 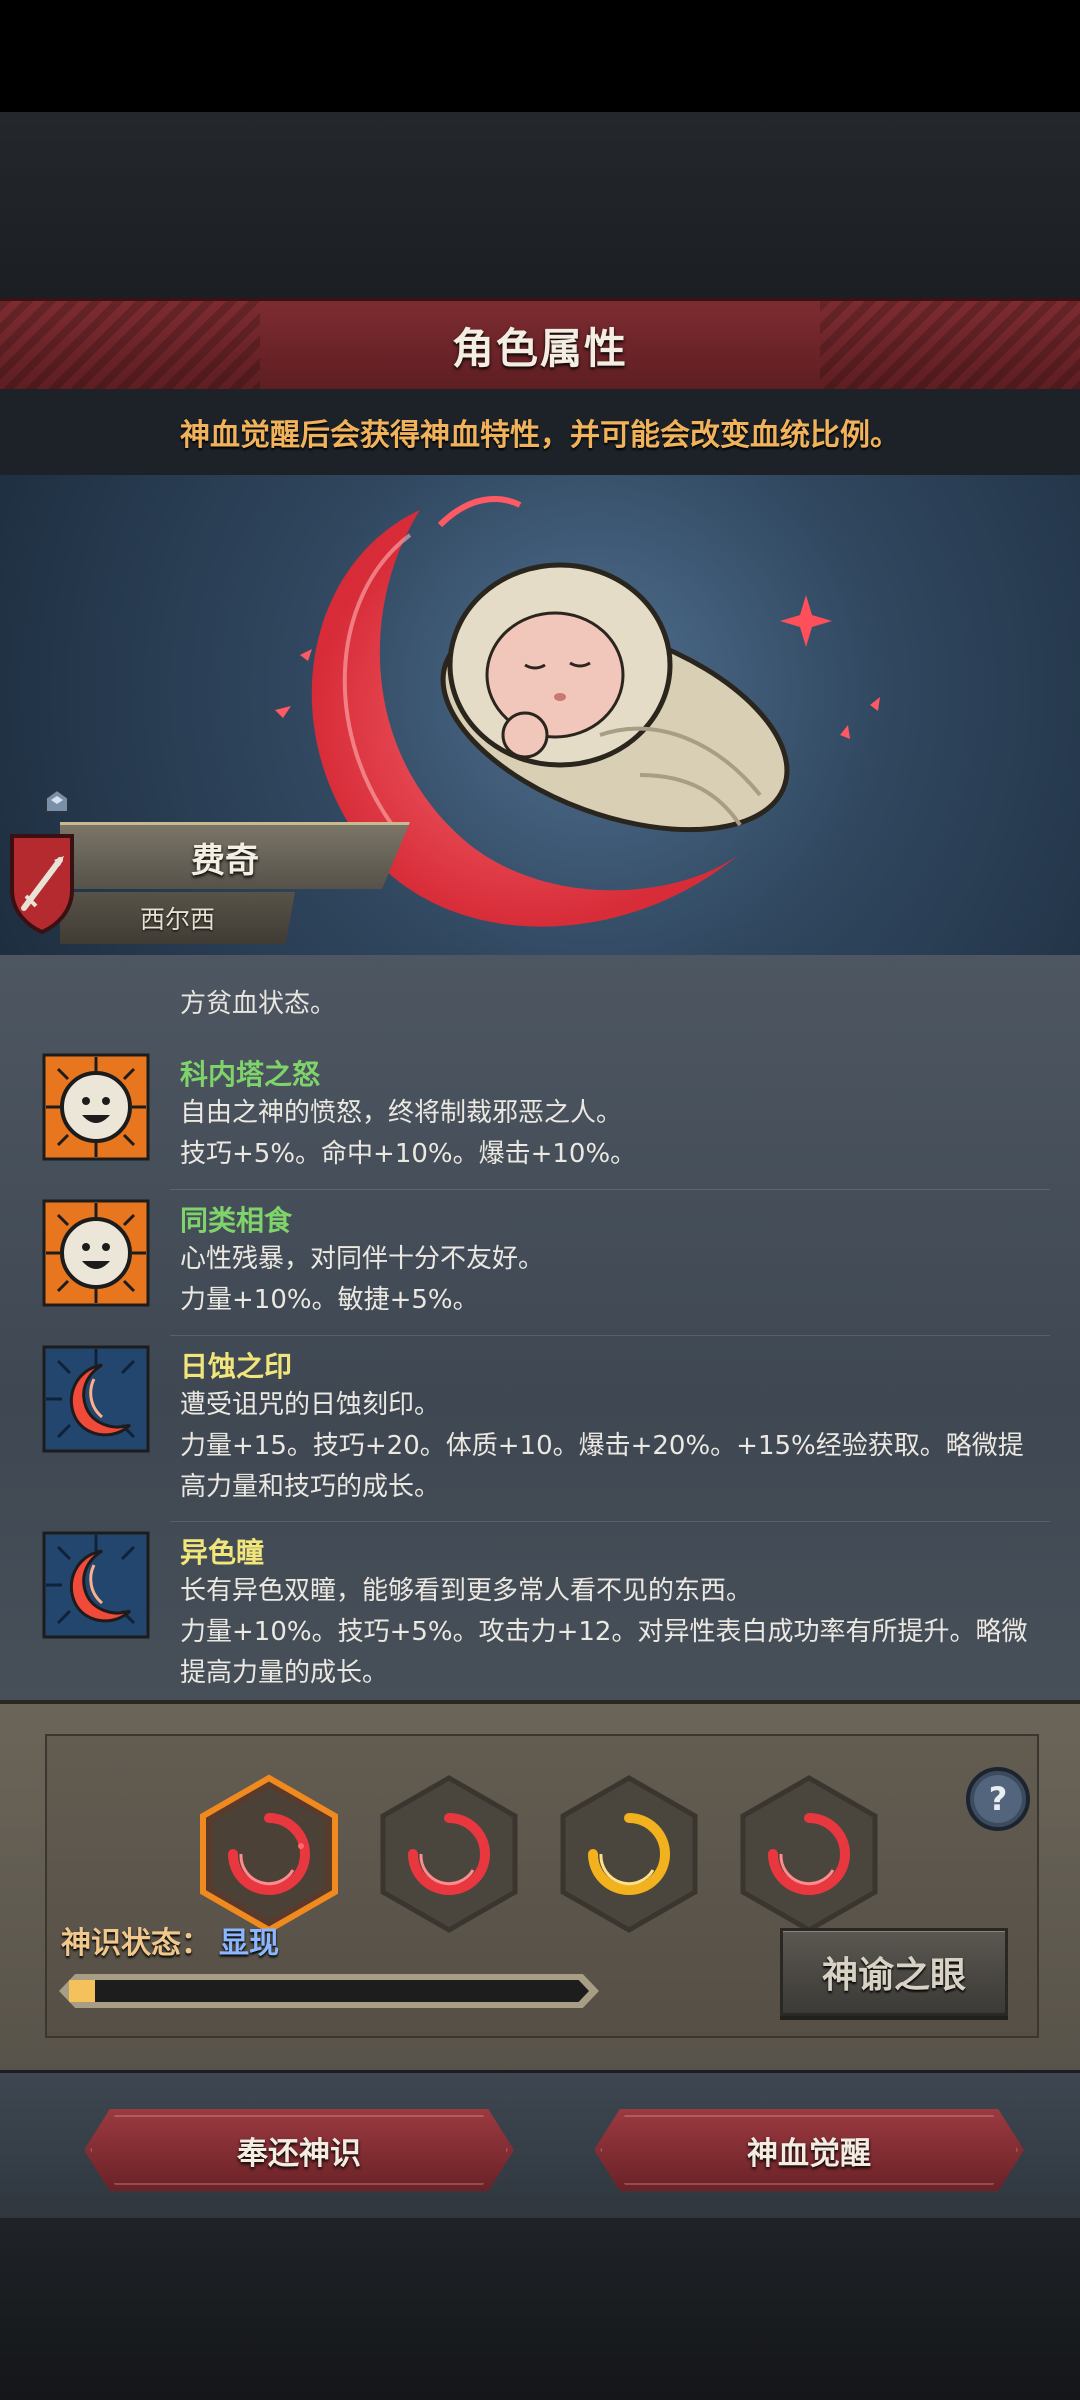 I want to click on oracle-eye-label: 神谕之眼, so click(x=893, y=1975).